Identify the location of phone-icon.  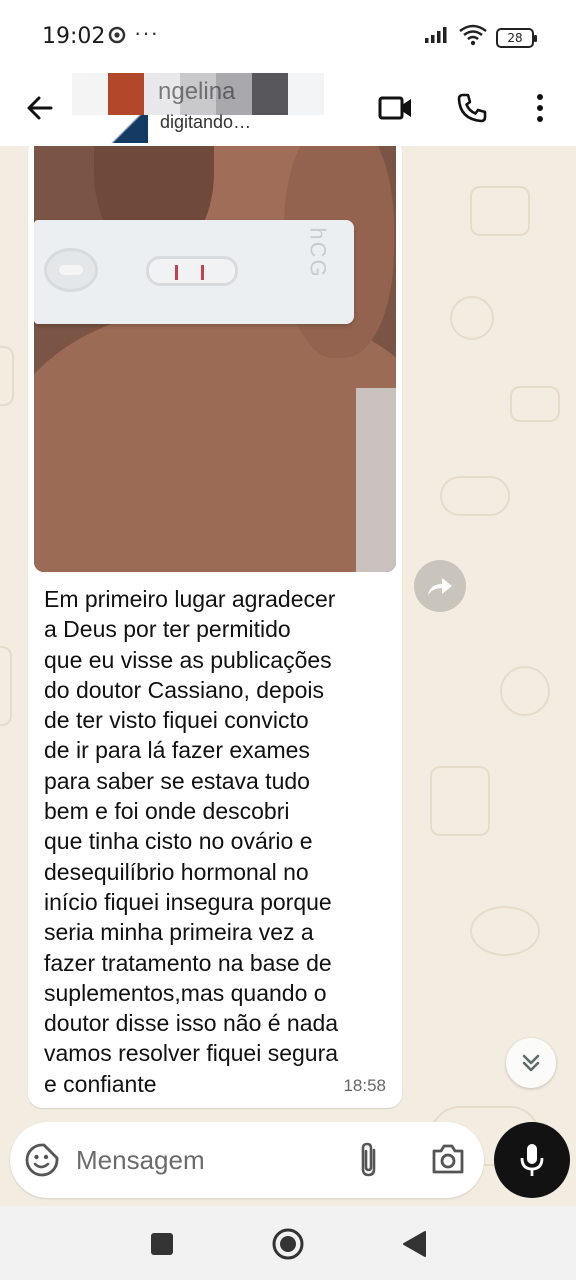
(472, 108).